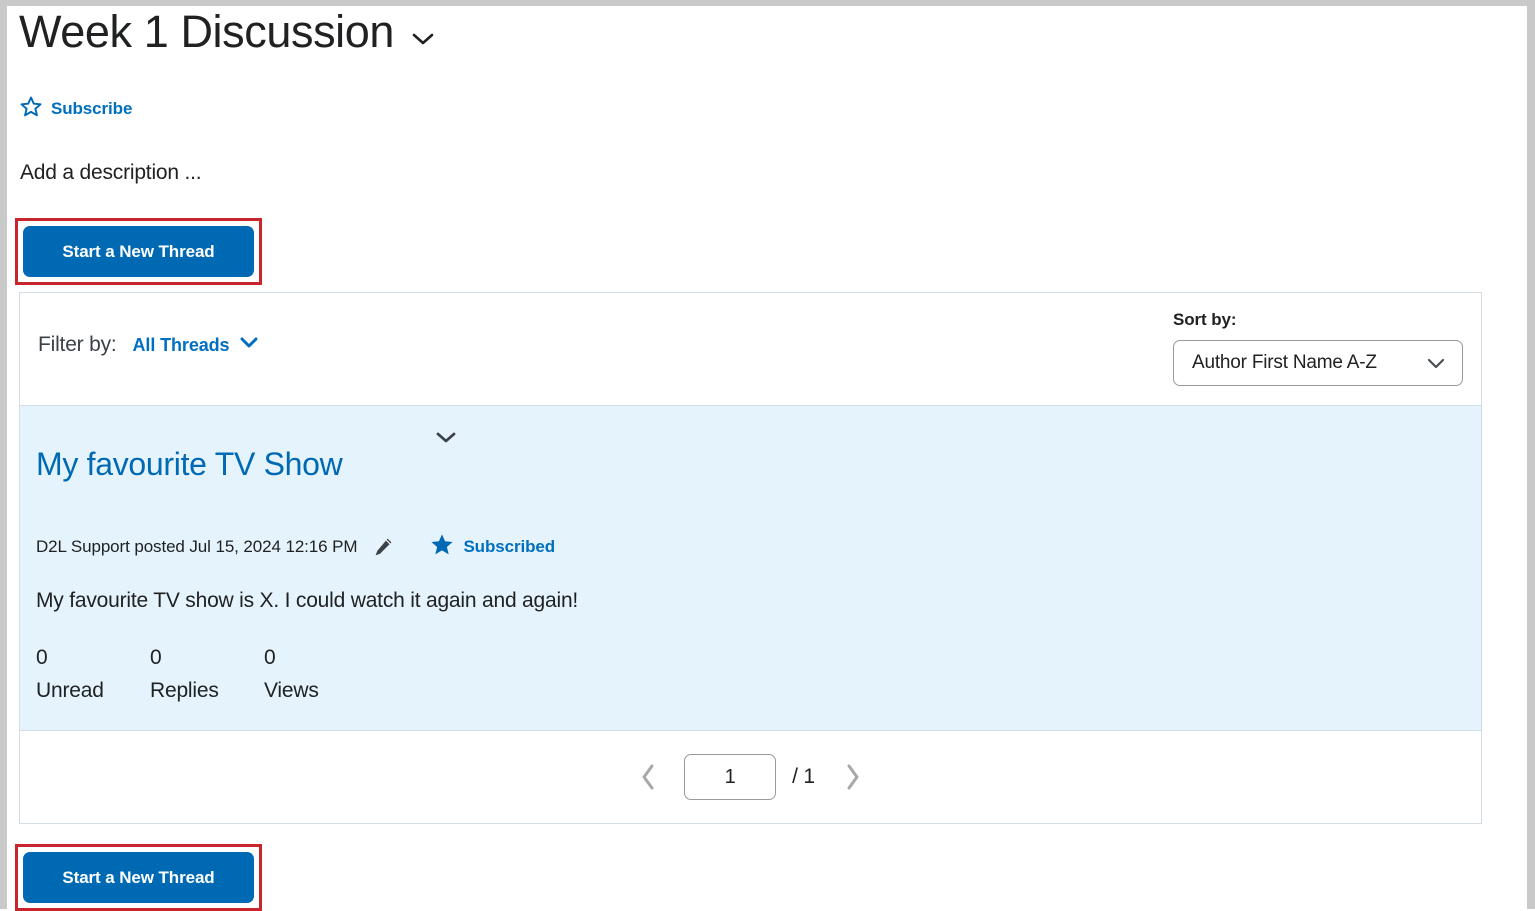 This screenshot has width=1535, height=911. I want to click on filter-group: Filter by: All Threads, so click(148, 345).